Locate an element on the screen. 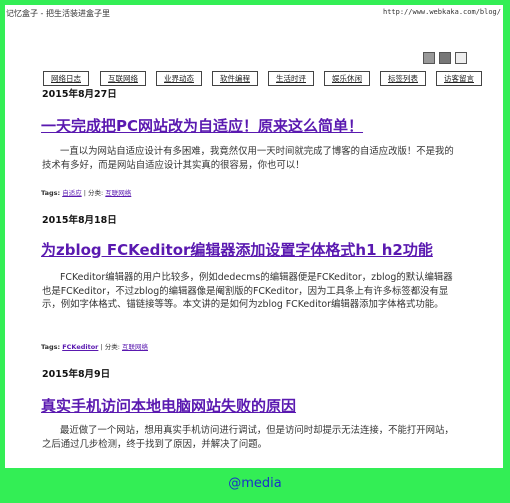 Image resolution: width=510 pixels, height=503 pixels. nav-item-life: 生活时评 is located at coordinates (291, 78).